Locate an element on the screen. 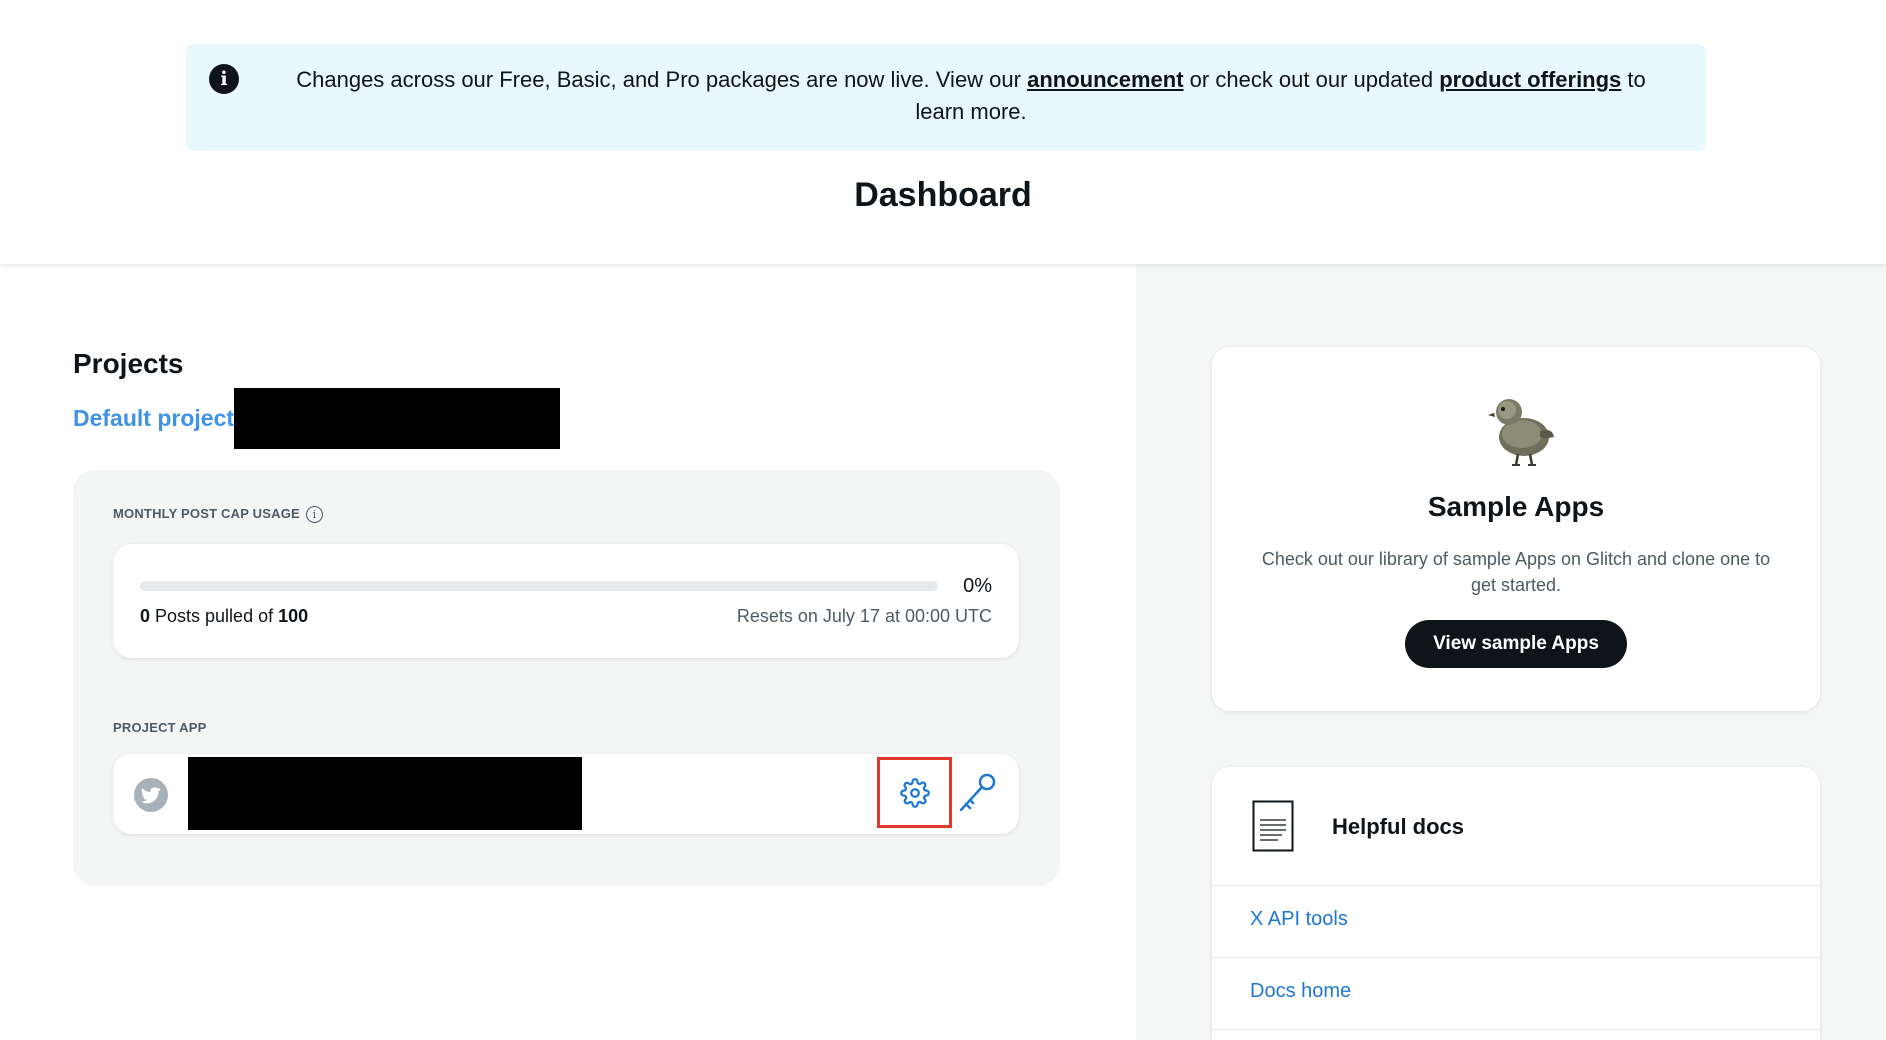  project-app-card is located at coordinates (566, 794).